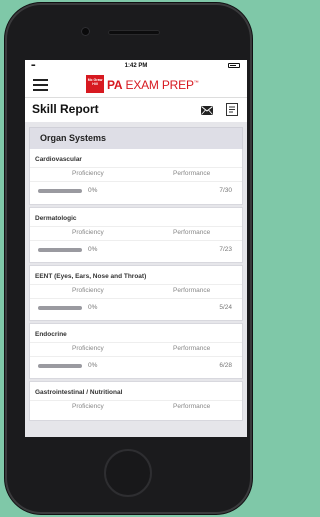 The height and width of the screenshot is (517, 320). Describe the element at coordinates (225, 190) in the screenshot. I see `performance-value: 7/30` at that location.